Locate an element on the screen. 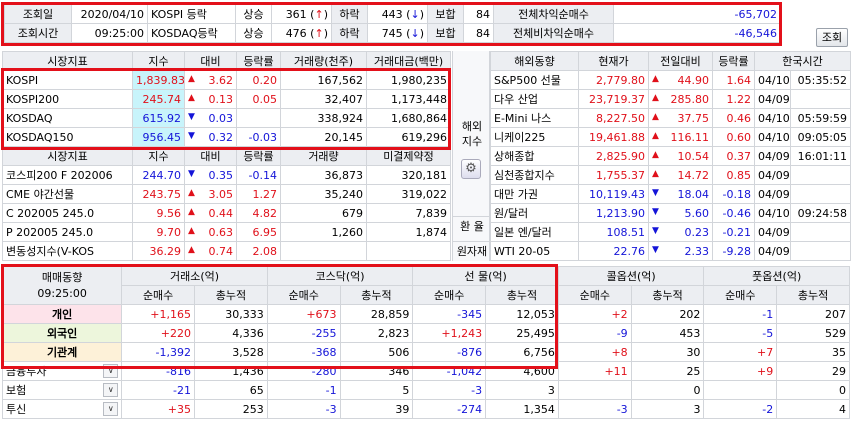  cumulative-value: 30 is located at coordinates (667, 352).